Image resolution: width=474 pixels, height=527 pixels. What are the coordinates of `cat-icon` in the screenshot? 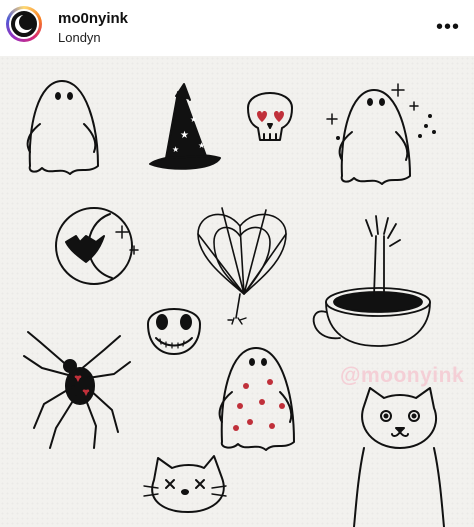 It's located at (399, 457).